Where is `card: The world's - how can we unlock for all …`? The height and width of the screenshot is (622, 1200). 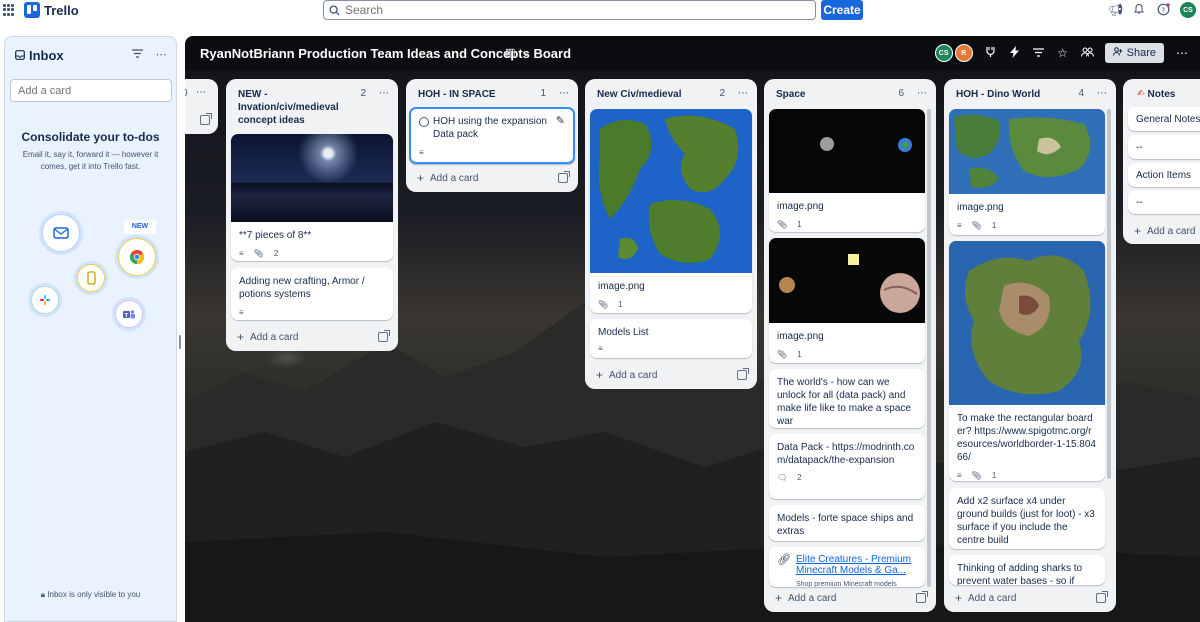
card: The world's - how can we unlock for all … is located at coordinates (847, 398).